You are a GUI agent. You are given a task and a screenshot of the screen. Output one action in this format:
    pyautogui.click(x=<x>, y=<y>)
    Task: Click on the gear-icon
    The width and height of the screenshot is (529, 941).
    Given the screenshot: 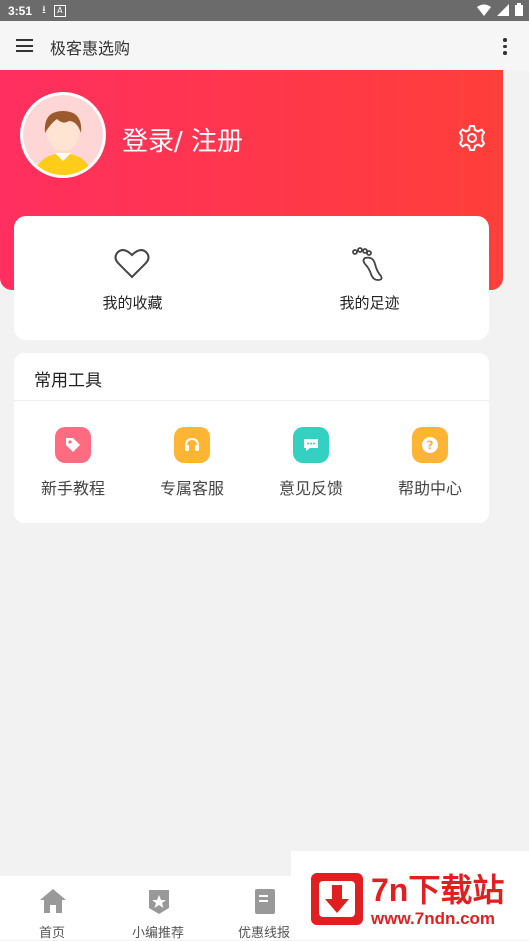 What is the action you would take?
    pyautogui.click(x=472, y=138)
    